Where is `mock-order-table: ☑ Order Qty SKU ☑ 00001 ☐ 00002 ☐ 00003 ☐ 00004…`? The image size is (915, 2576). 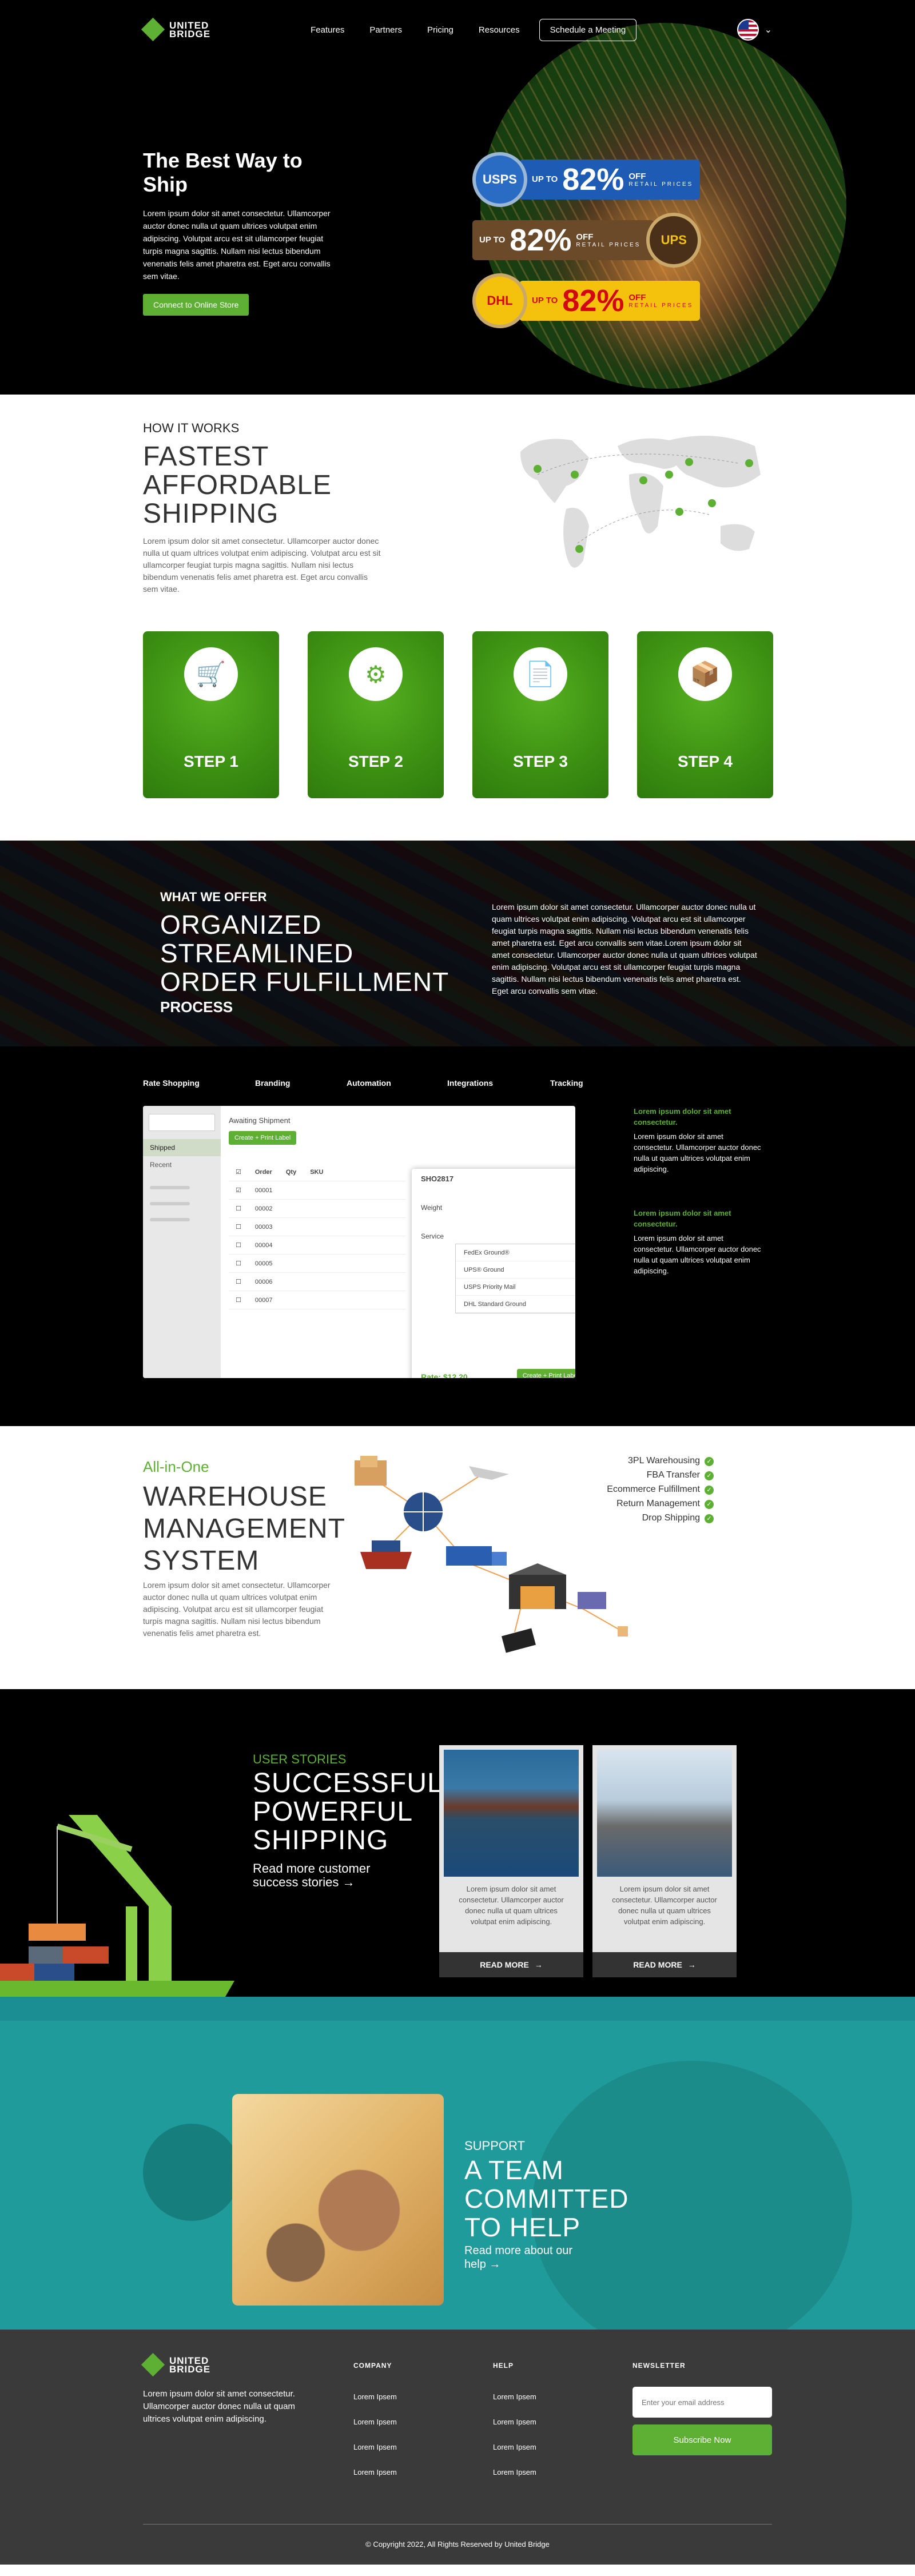 mock-order-table: ☑ Order Qty SKU ☑ 00001 ☐ 00002 ☐ 00003 ☐ 00004… is located at coordinates (317, 1236).